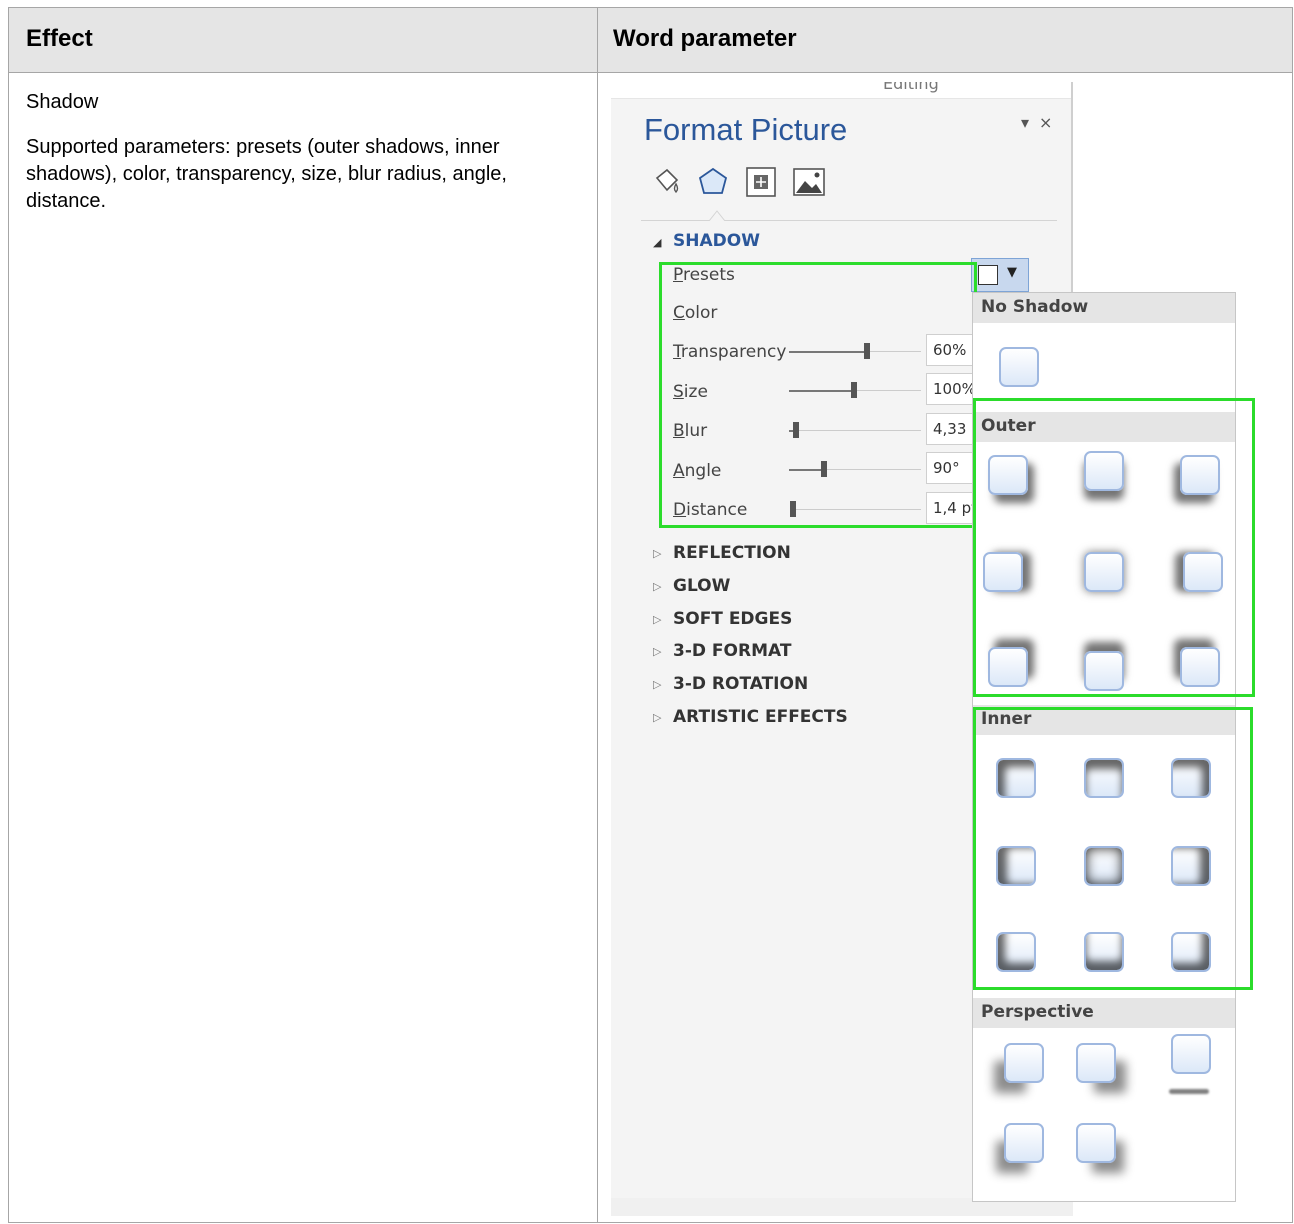 Image resolution: width=1294 pixels, height=1224 pixels. What do you see at coordinates (597, 615) in the screenshot?
I see `column-divider` at bounding box center [597, 615].